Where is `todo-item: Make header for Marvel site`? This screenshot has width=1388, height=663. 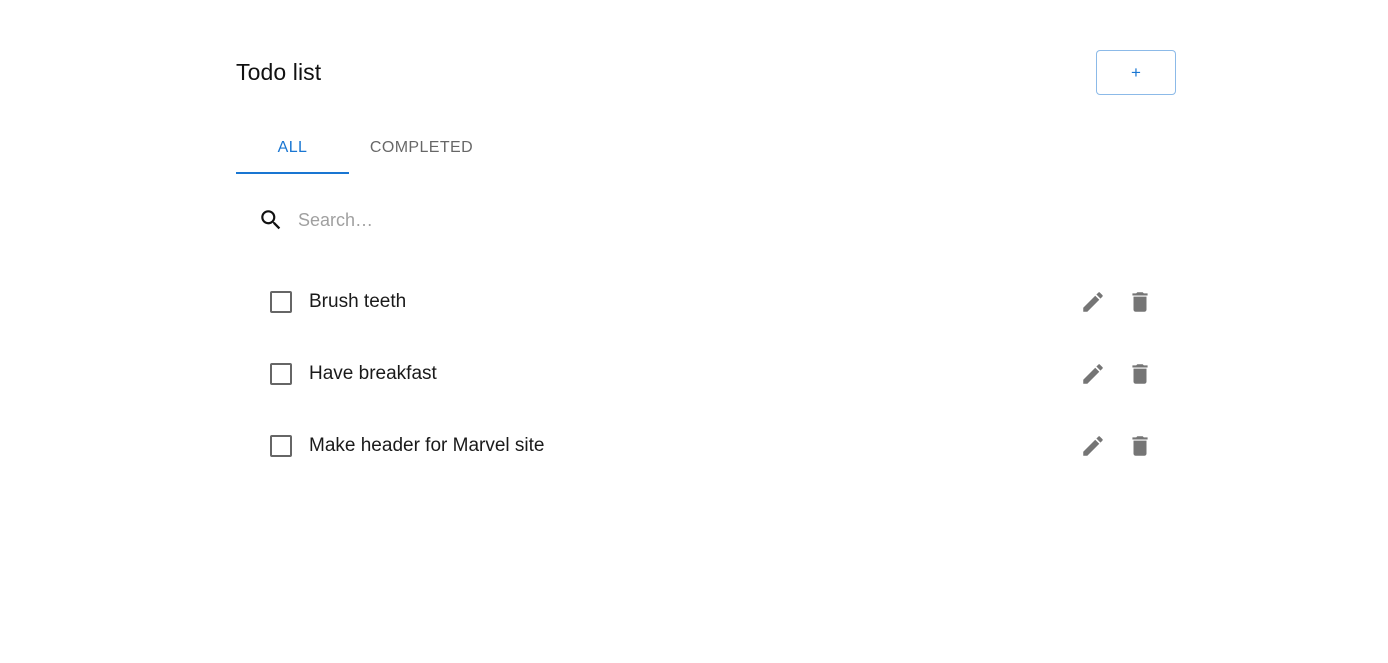 todo-item: Make header for Marvel site is located at coordinates (706, 446).